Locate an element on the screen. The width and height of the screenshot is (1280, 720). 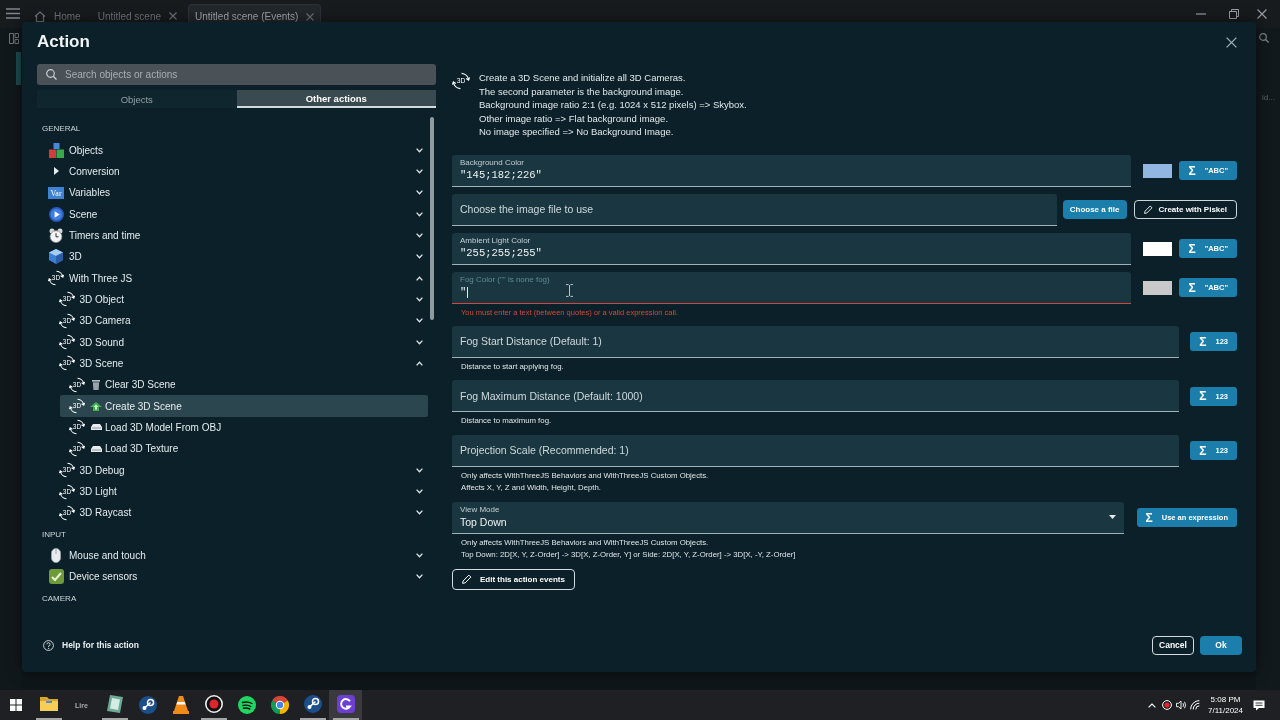
text-field: Ambient Light Color "255;255;255" is located at coordinates (792, 248).